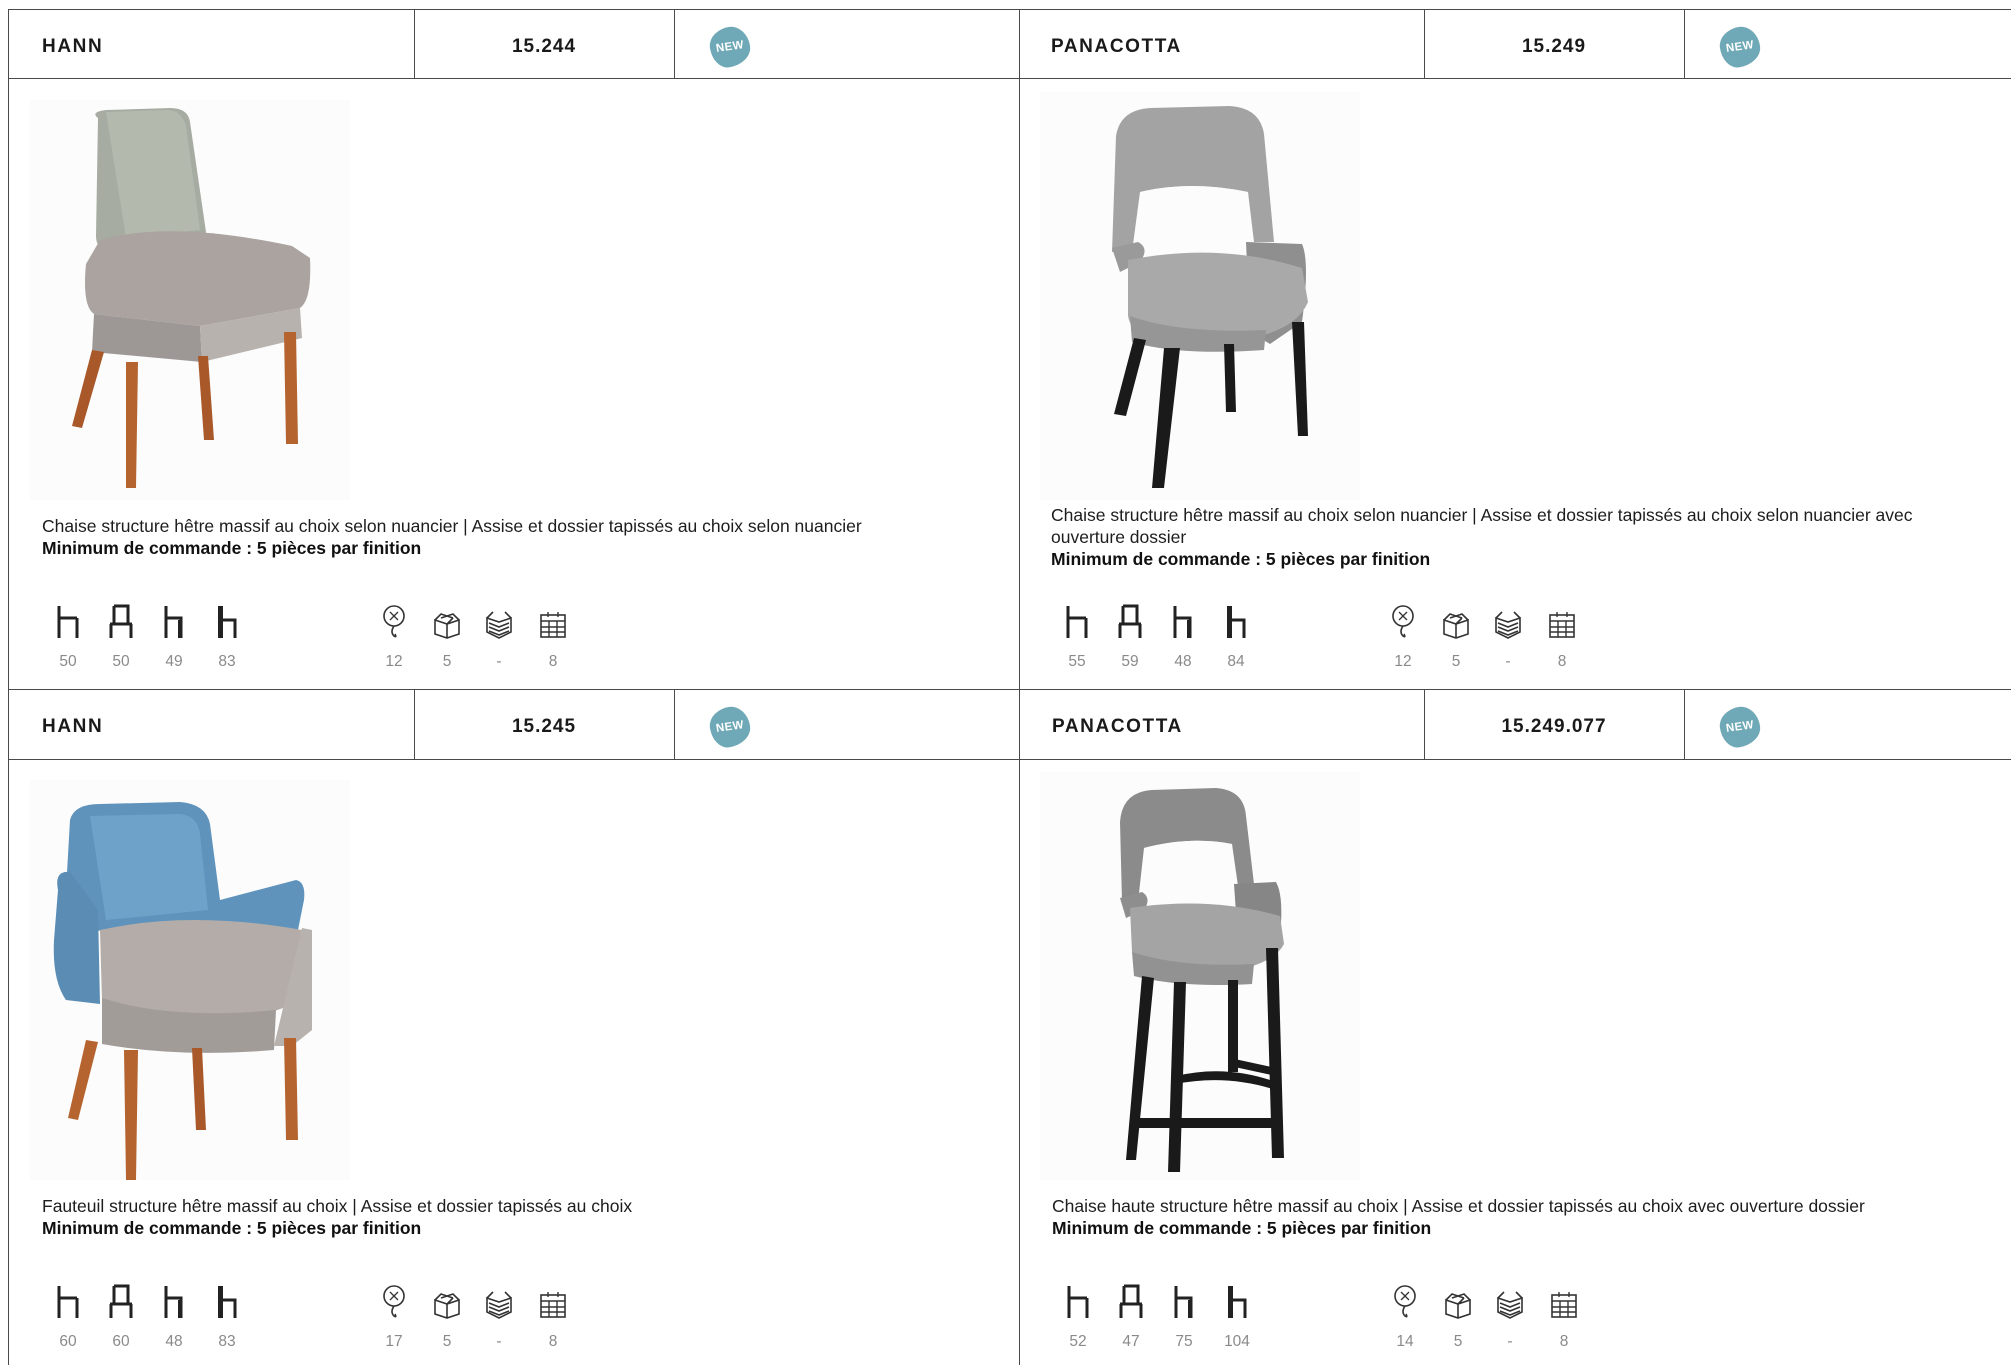 The height and width of the screenshot is (1365, 2011). I want to click on spec-seat-depth: 60, so click(121, 1315).